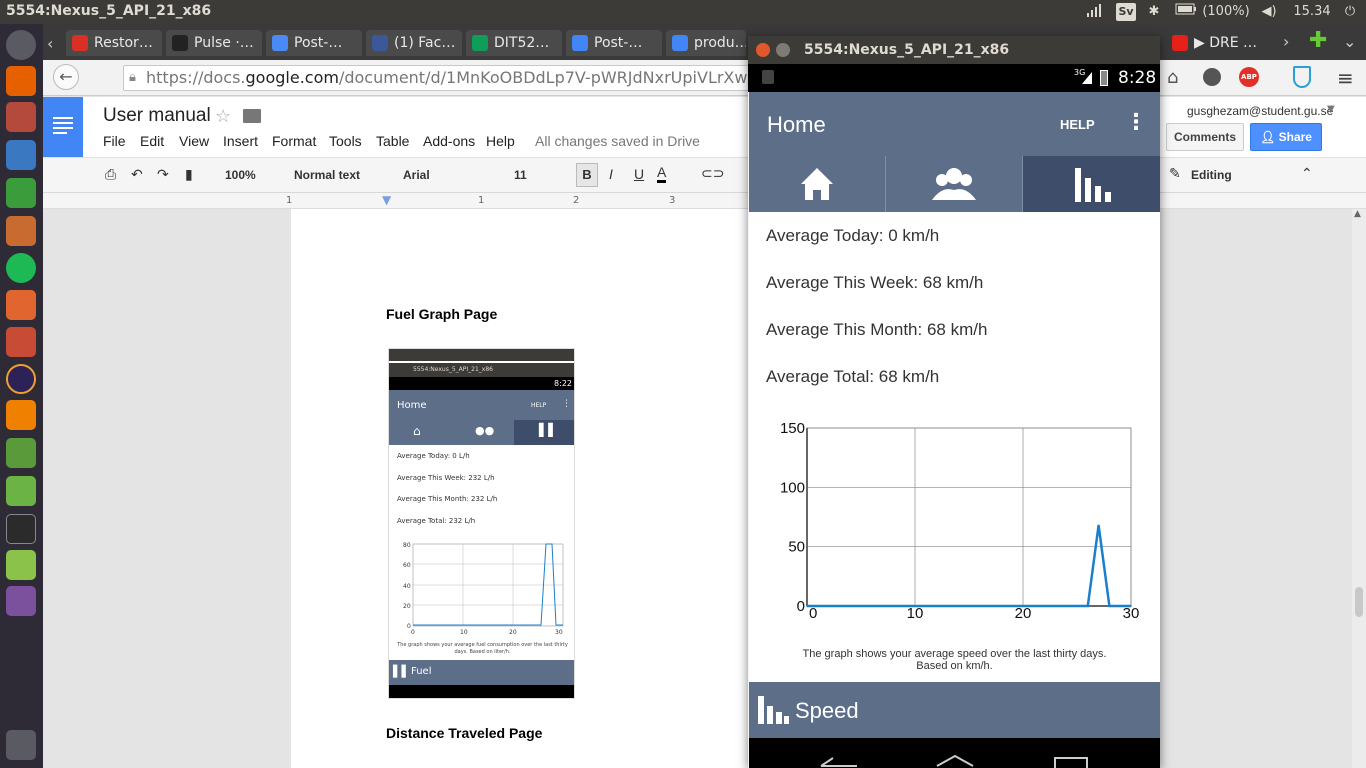 The image size is (1366, 768). I want to click on bluetooth-icon: ✱, so click(1154, 12).